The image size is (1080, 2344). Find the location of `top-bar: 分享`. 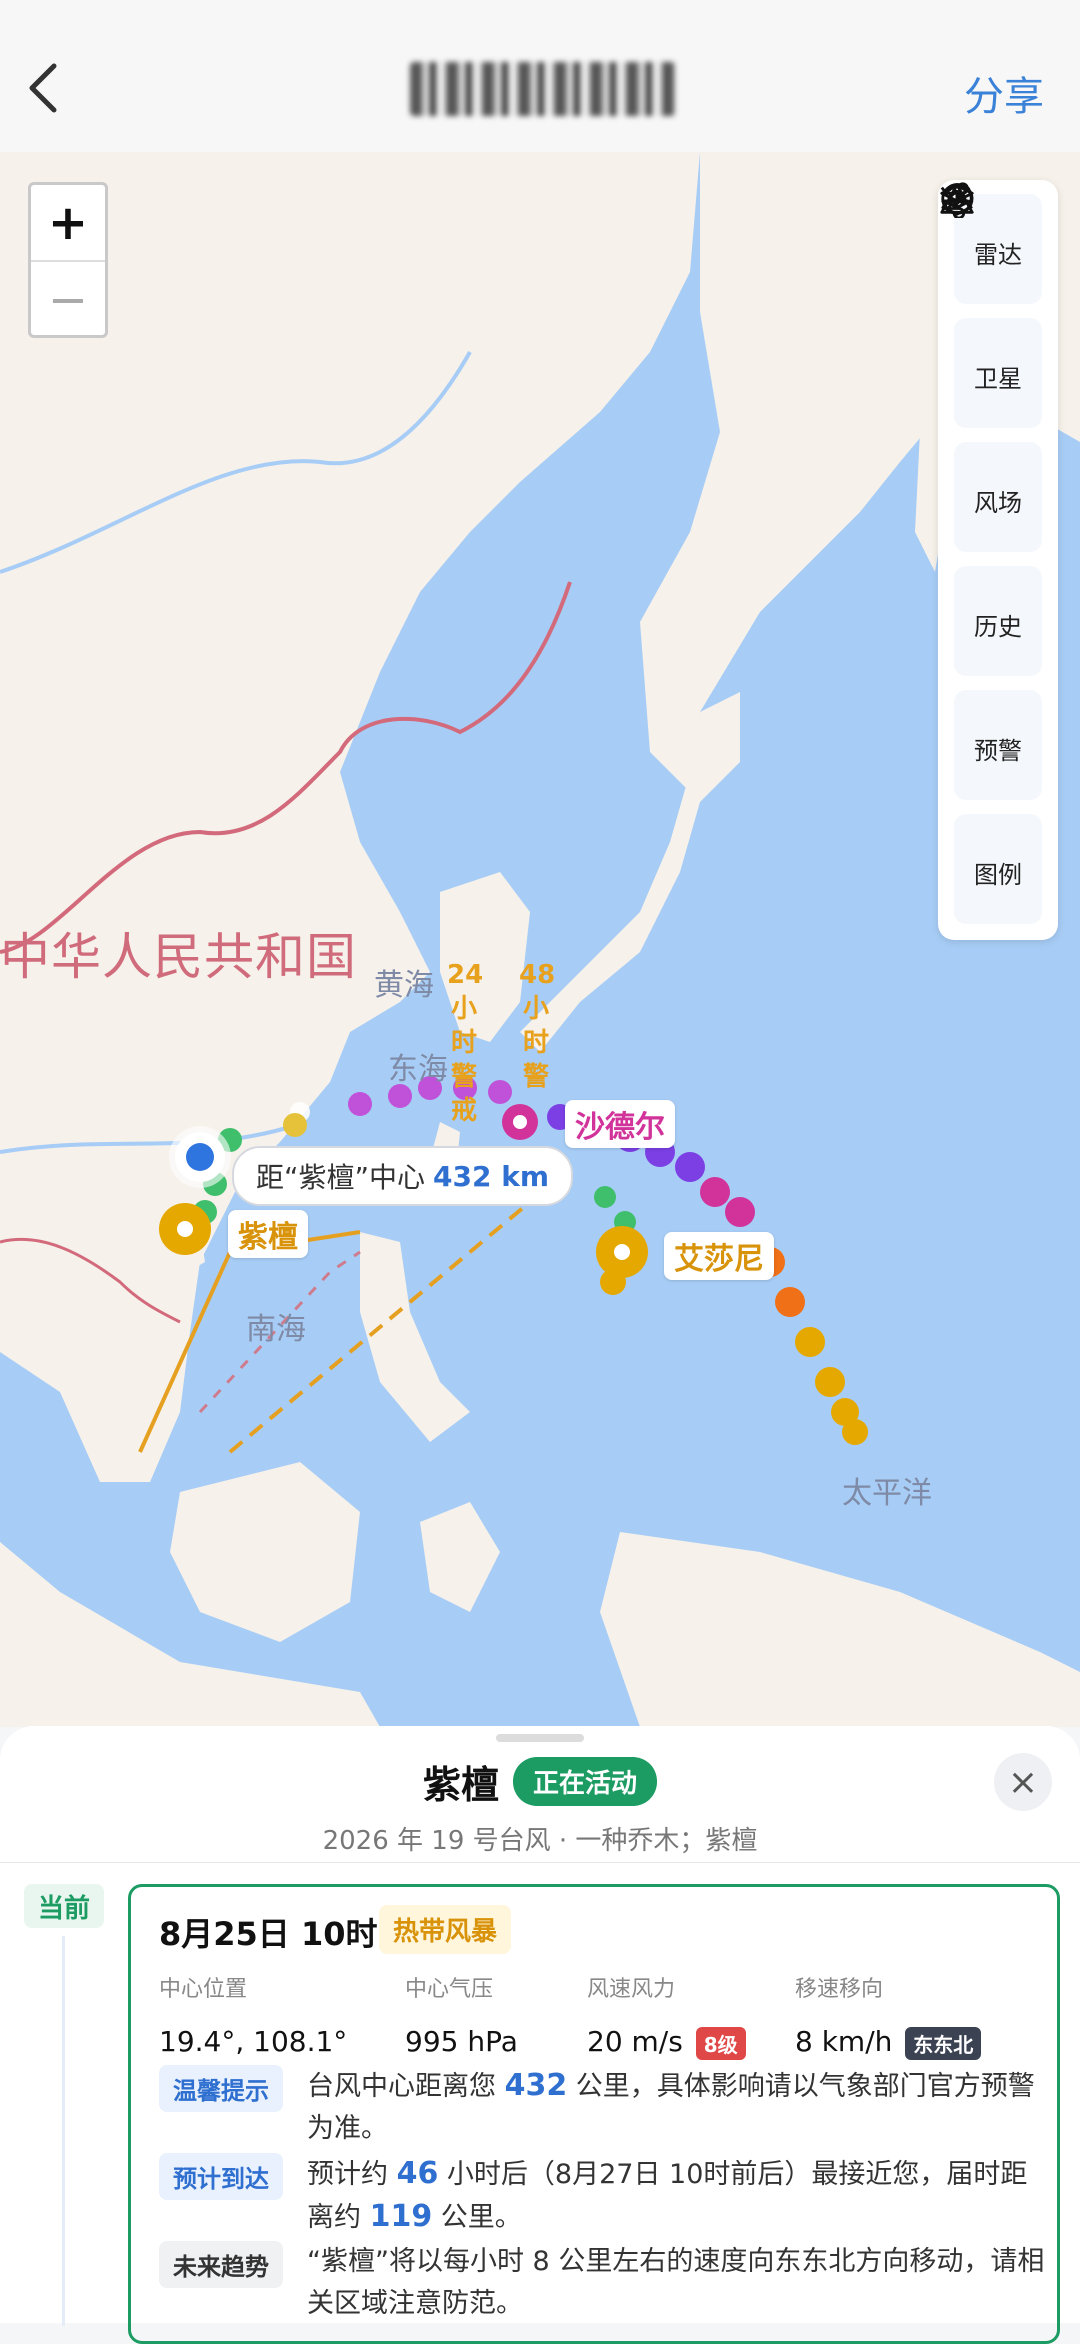

top-bar: 分享 is located at coordinates (540, 76).